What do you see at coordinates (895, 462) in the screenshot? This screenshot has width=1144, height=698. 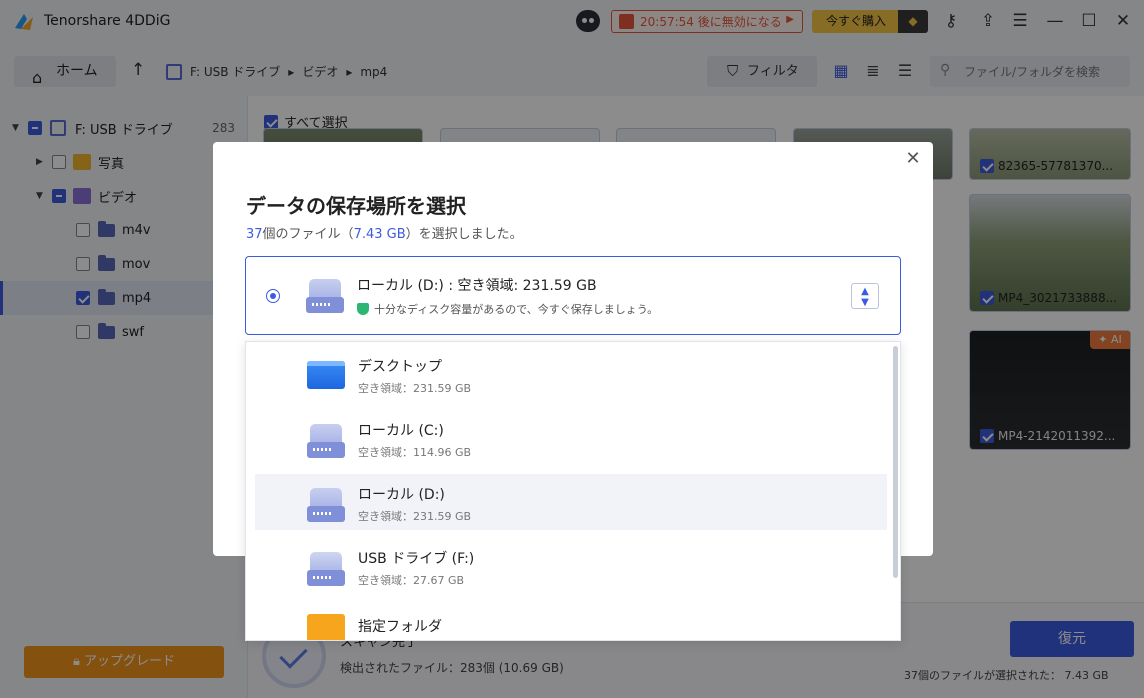 I see `dropdown-scrollbar` at bounding box center [895, 462].